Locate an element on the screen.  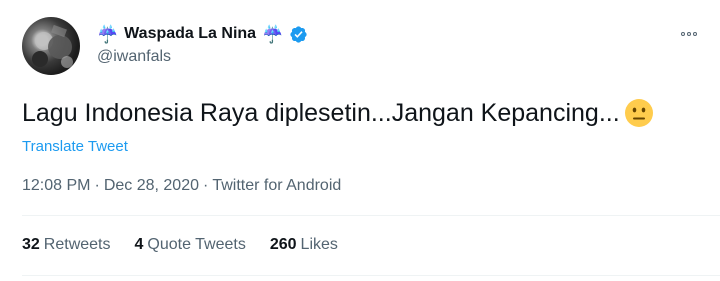
author-display-name: Waspada La Nina is located at coordinates (190, 34).